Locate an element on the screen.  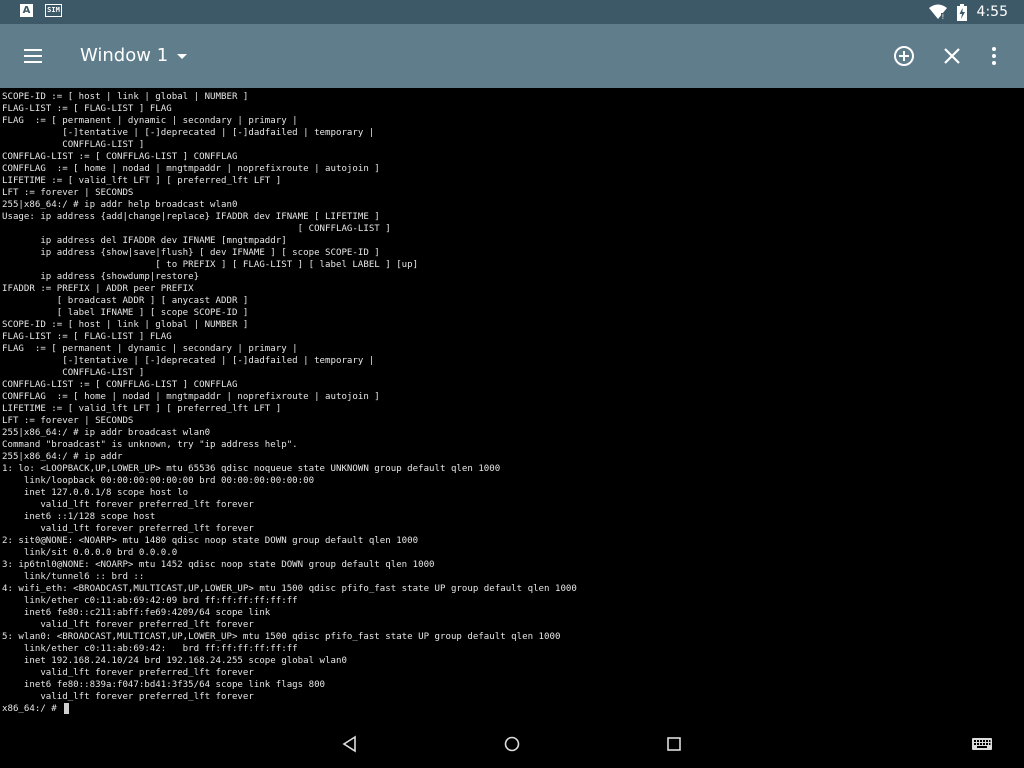
window-title-dropdown: Window 1 is located at coordinates (124, 56).